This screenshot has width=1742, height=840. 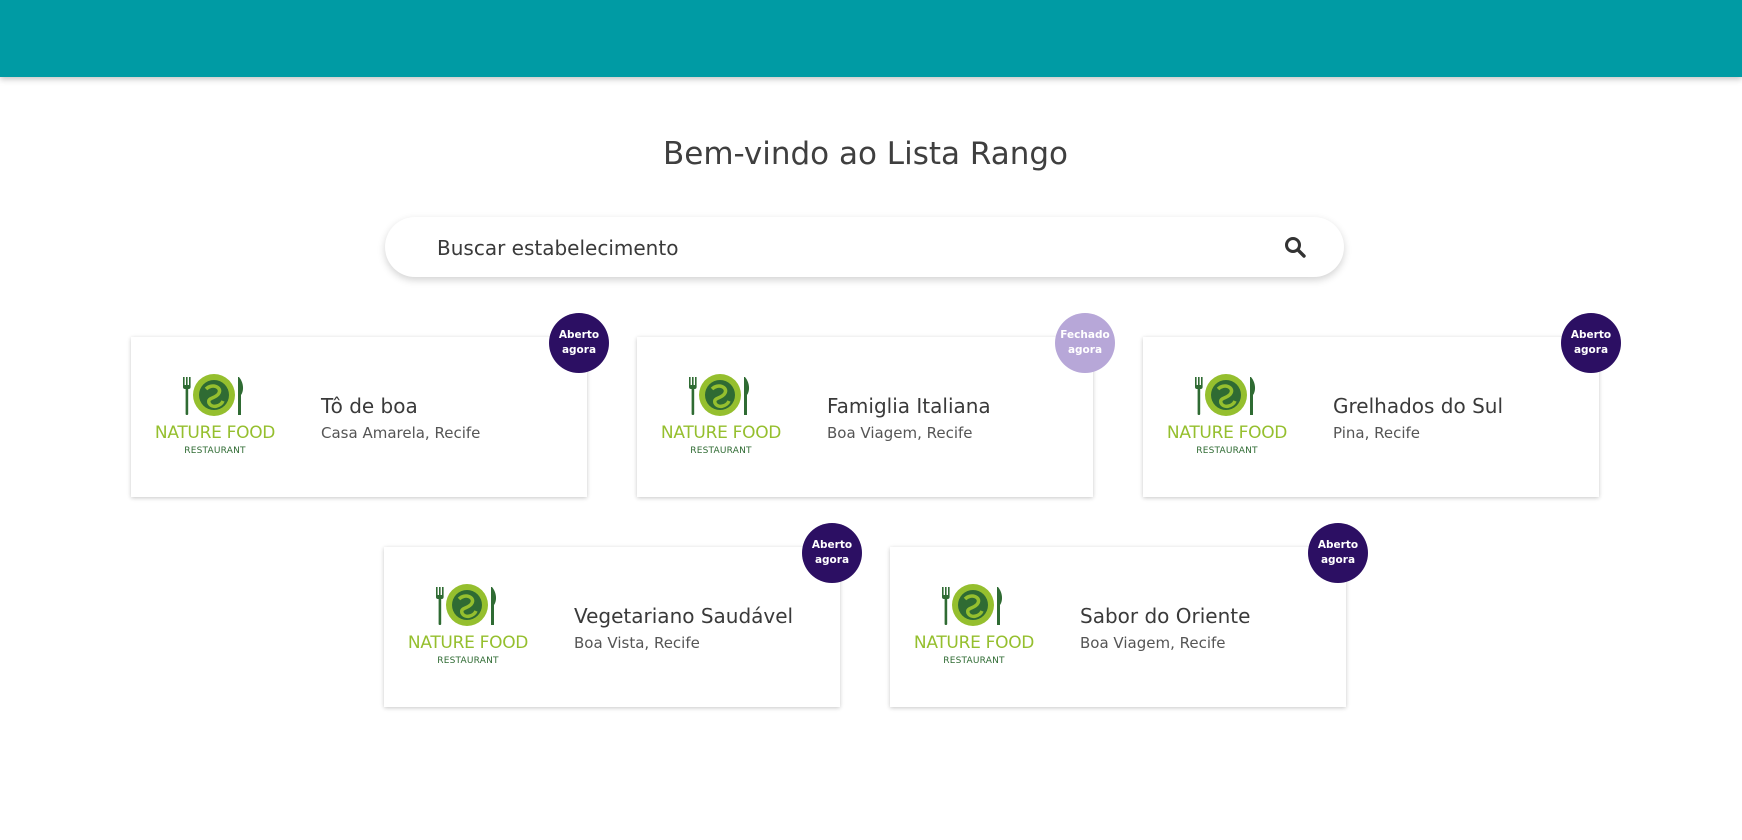 I want to click on restaurant-name: Famiglia Italiana, so click(x=909, y=406).